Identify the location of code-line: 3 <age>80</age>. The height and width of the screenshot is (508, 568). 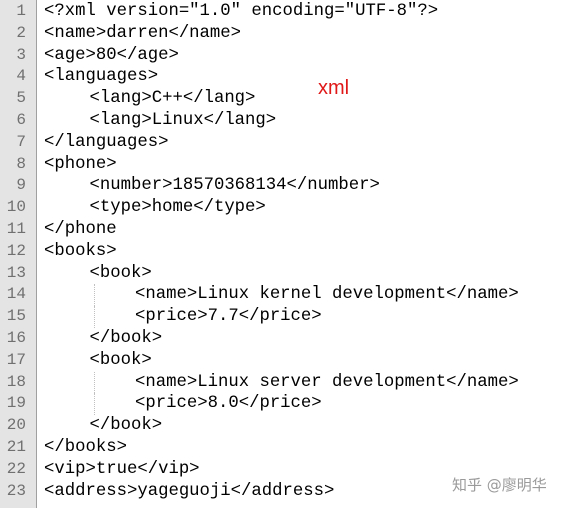
(284, 56).